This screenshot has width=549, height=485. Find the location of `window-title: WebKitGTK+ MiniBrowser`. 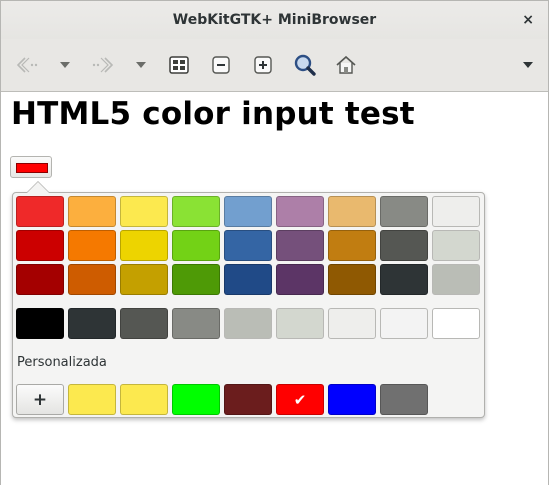

window-title: WebKitGTK+ MiniBrowser is located at coordinates (274, 20).